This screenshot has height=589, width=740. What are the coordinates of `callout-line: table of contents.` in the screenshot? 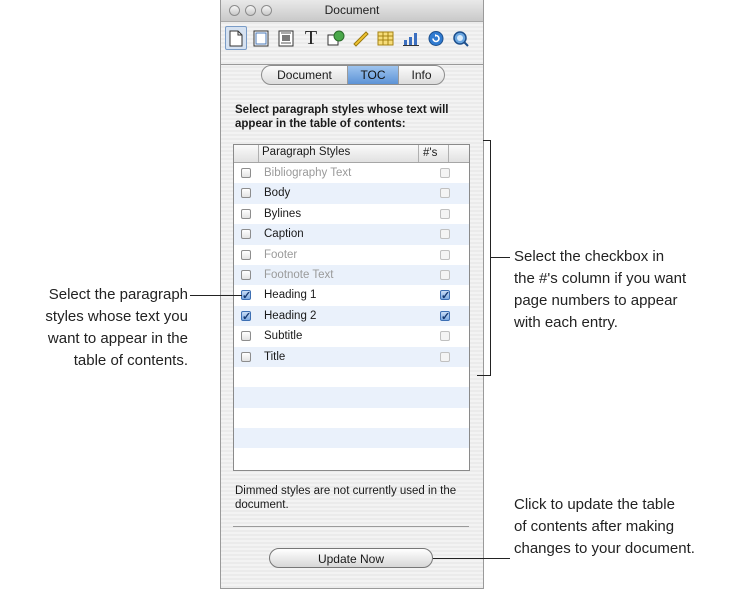 It's located at (130, 360).